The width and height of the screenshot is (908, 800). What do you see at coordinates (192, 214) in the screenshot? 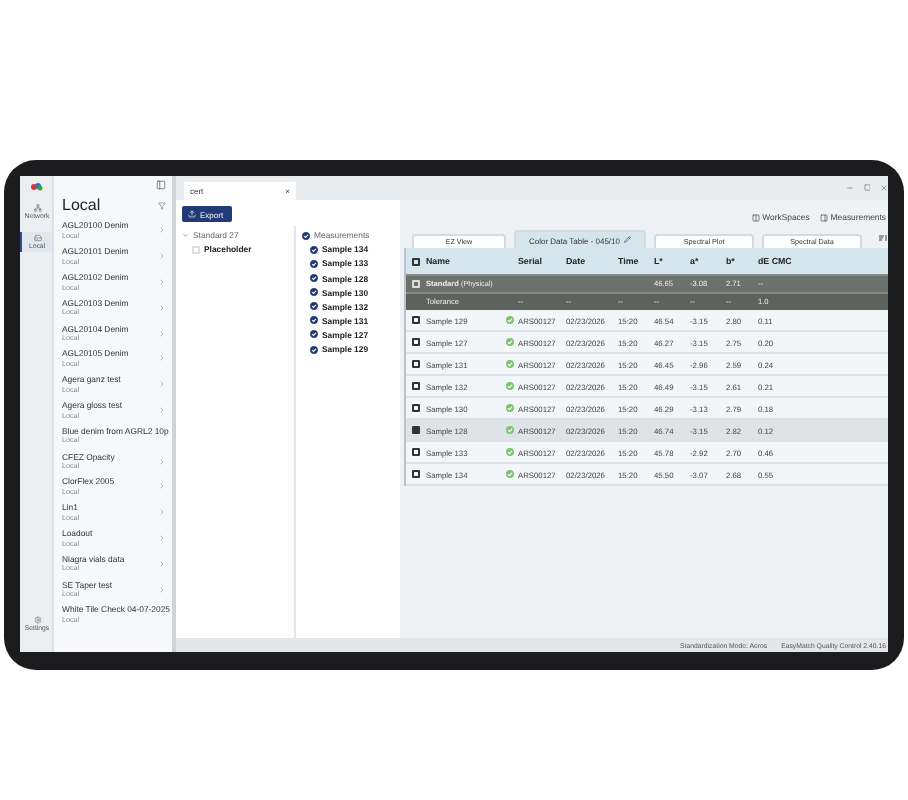
I see `upload-icon` at bounding box center [192, 214].